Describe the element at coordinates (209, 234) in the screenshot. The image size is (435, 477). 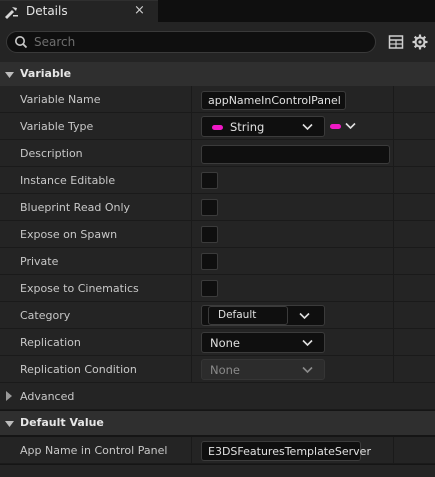
I see `expose-on-spawn-checkbox` at that location.